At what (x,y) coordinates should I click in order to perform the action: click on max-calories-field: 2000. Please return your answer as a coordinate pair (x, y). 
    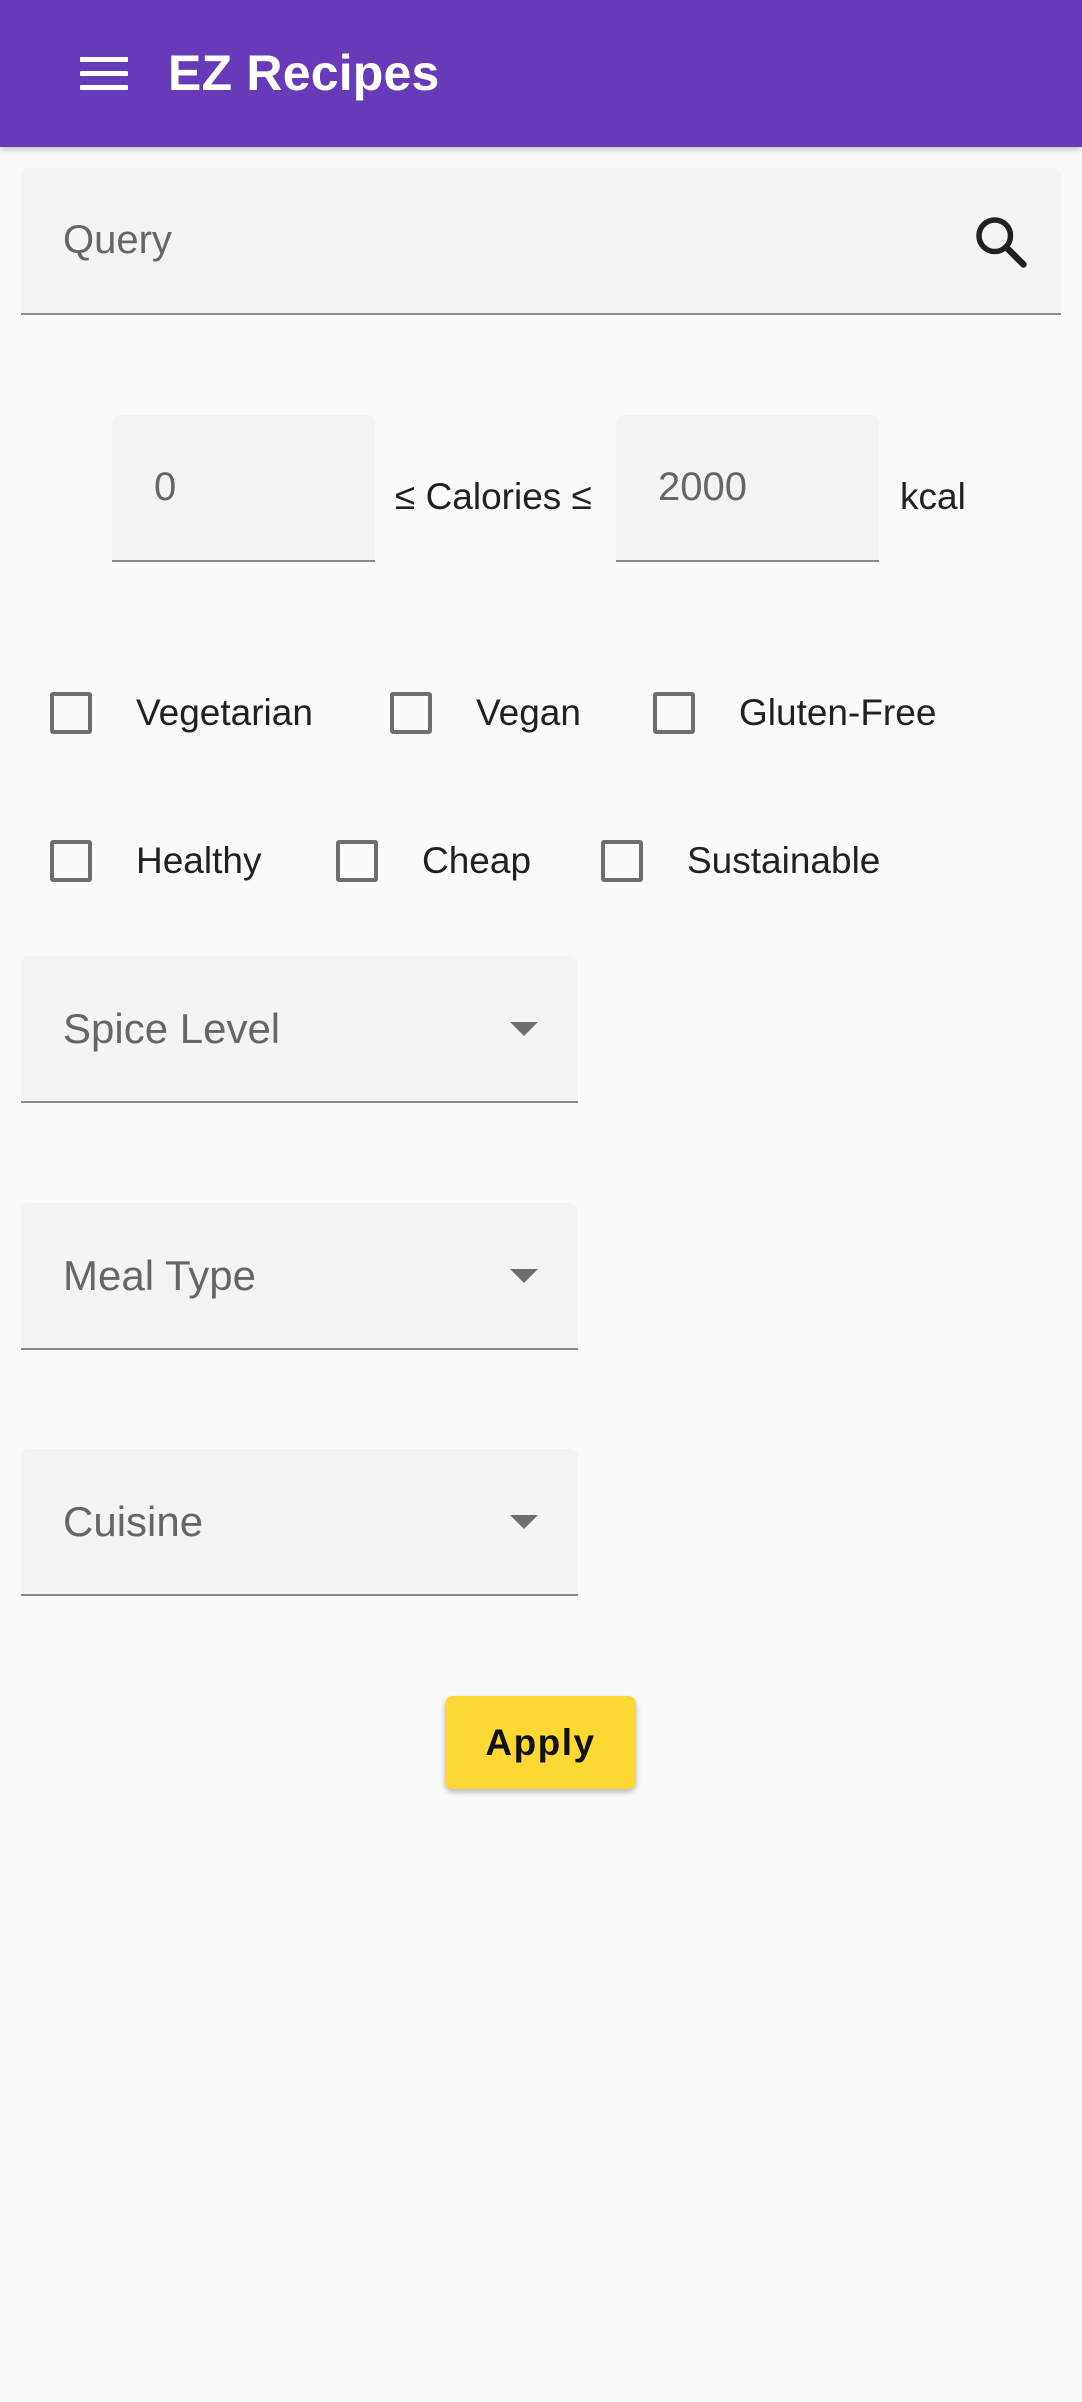
    Looking at the image, I should click on (747, 488).